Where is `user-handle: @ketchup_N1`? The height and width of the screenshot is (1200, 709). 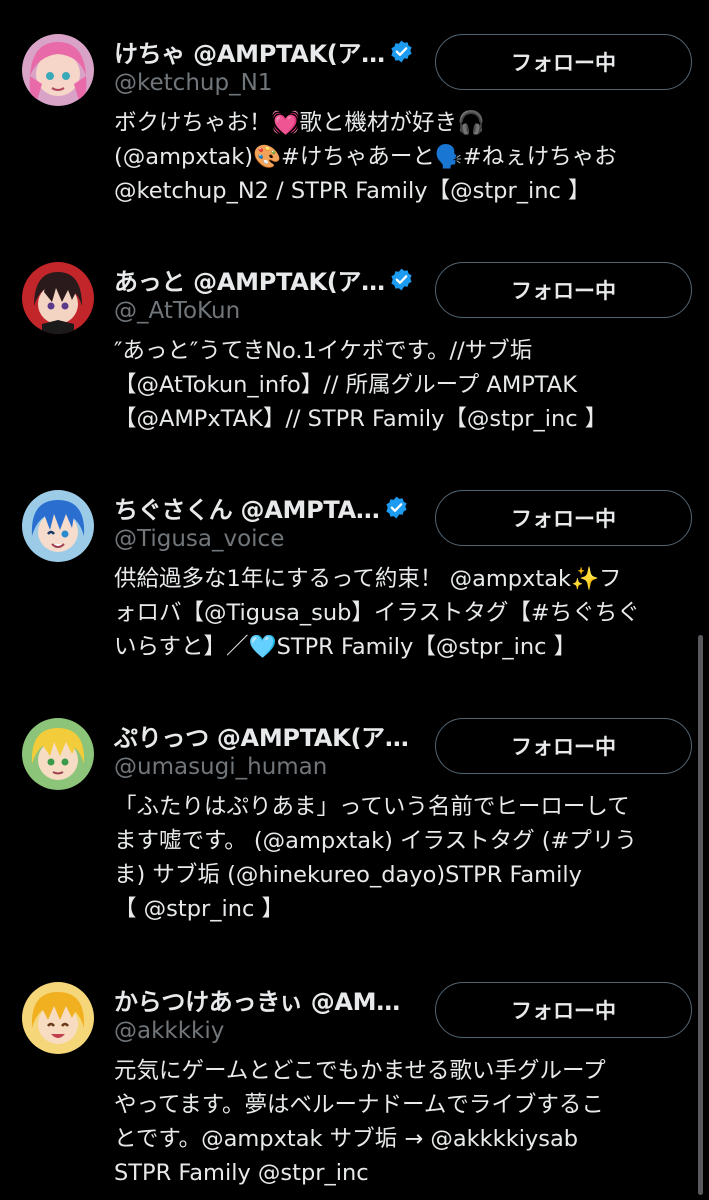 user-handle: @ketchup_N1 is located at coordinates (193, 83).